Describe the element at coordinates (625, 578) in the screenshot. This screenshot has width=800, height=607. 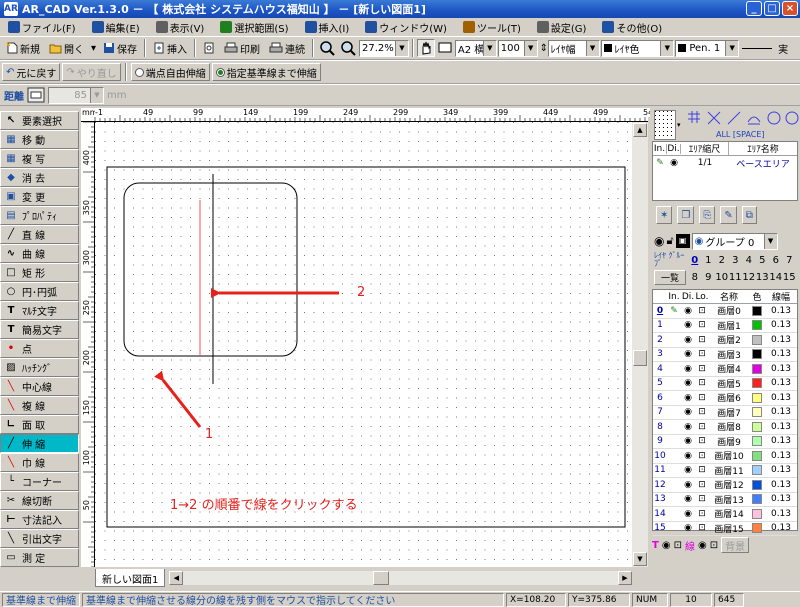
I see `scroll-right-button: ▶` at that location.